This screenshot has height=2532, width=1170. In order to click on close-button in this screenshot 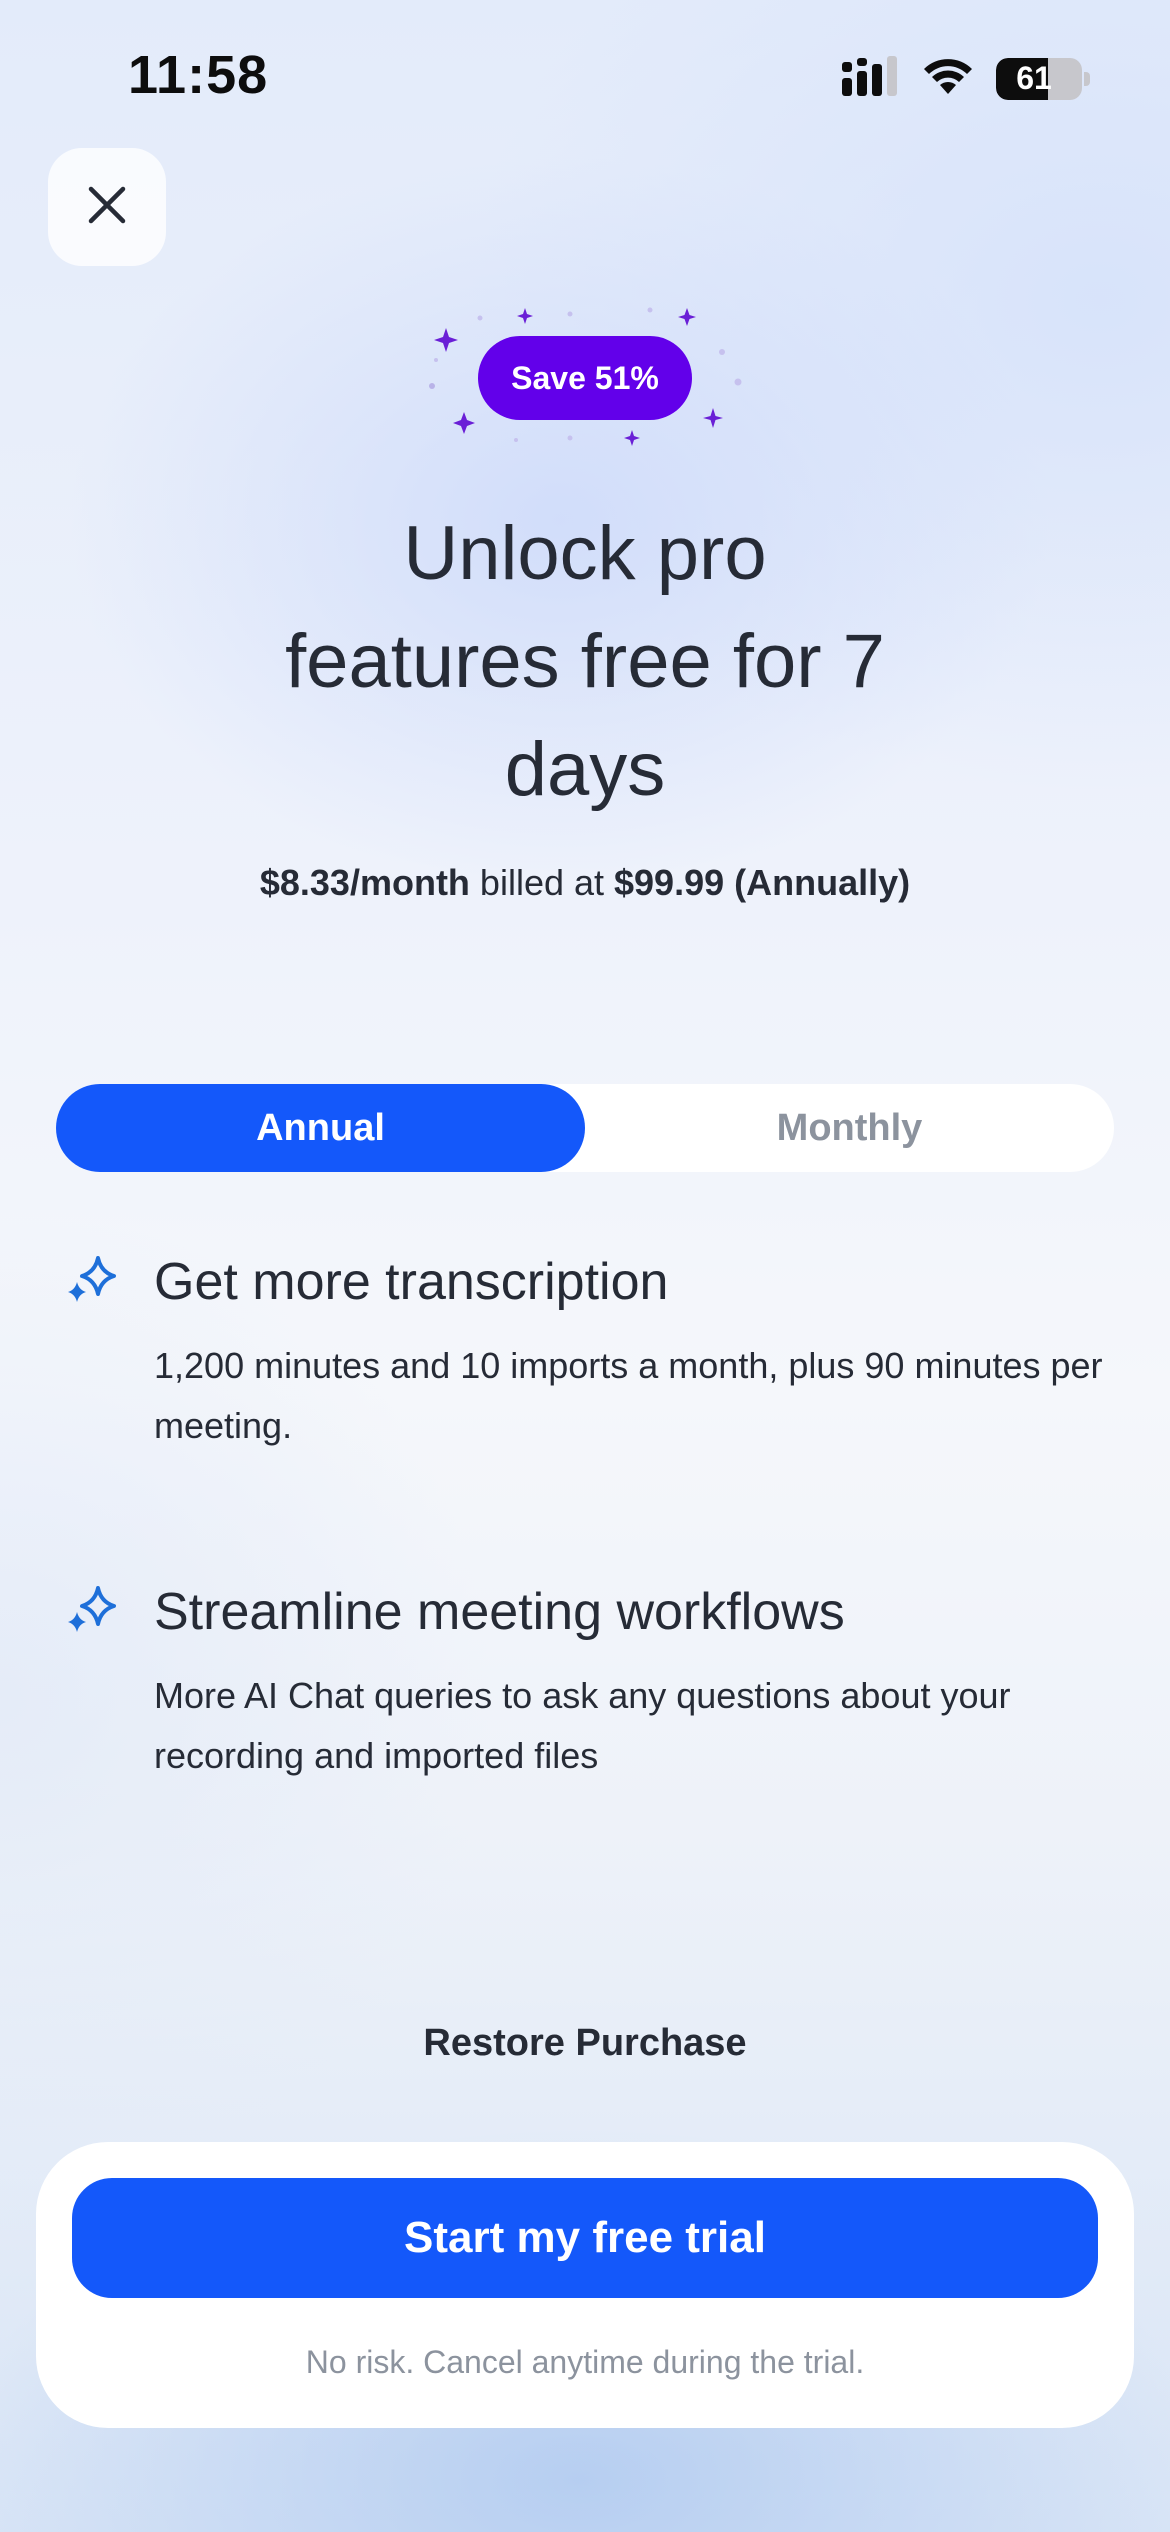, I will do `click(107, 207)`.